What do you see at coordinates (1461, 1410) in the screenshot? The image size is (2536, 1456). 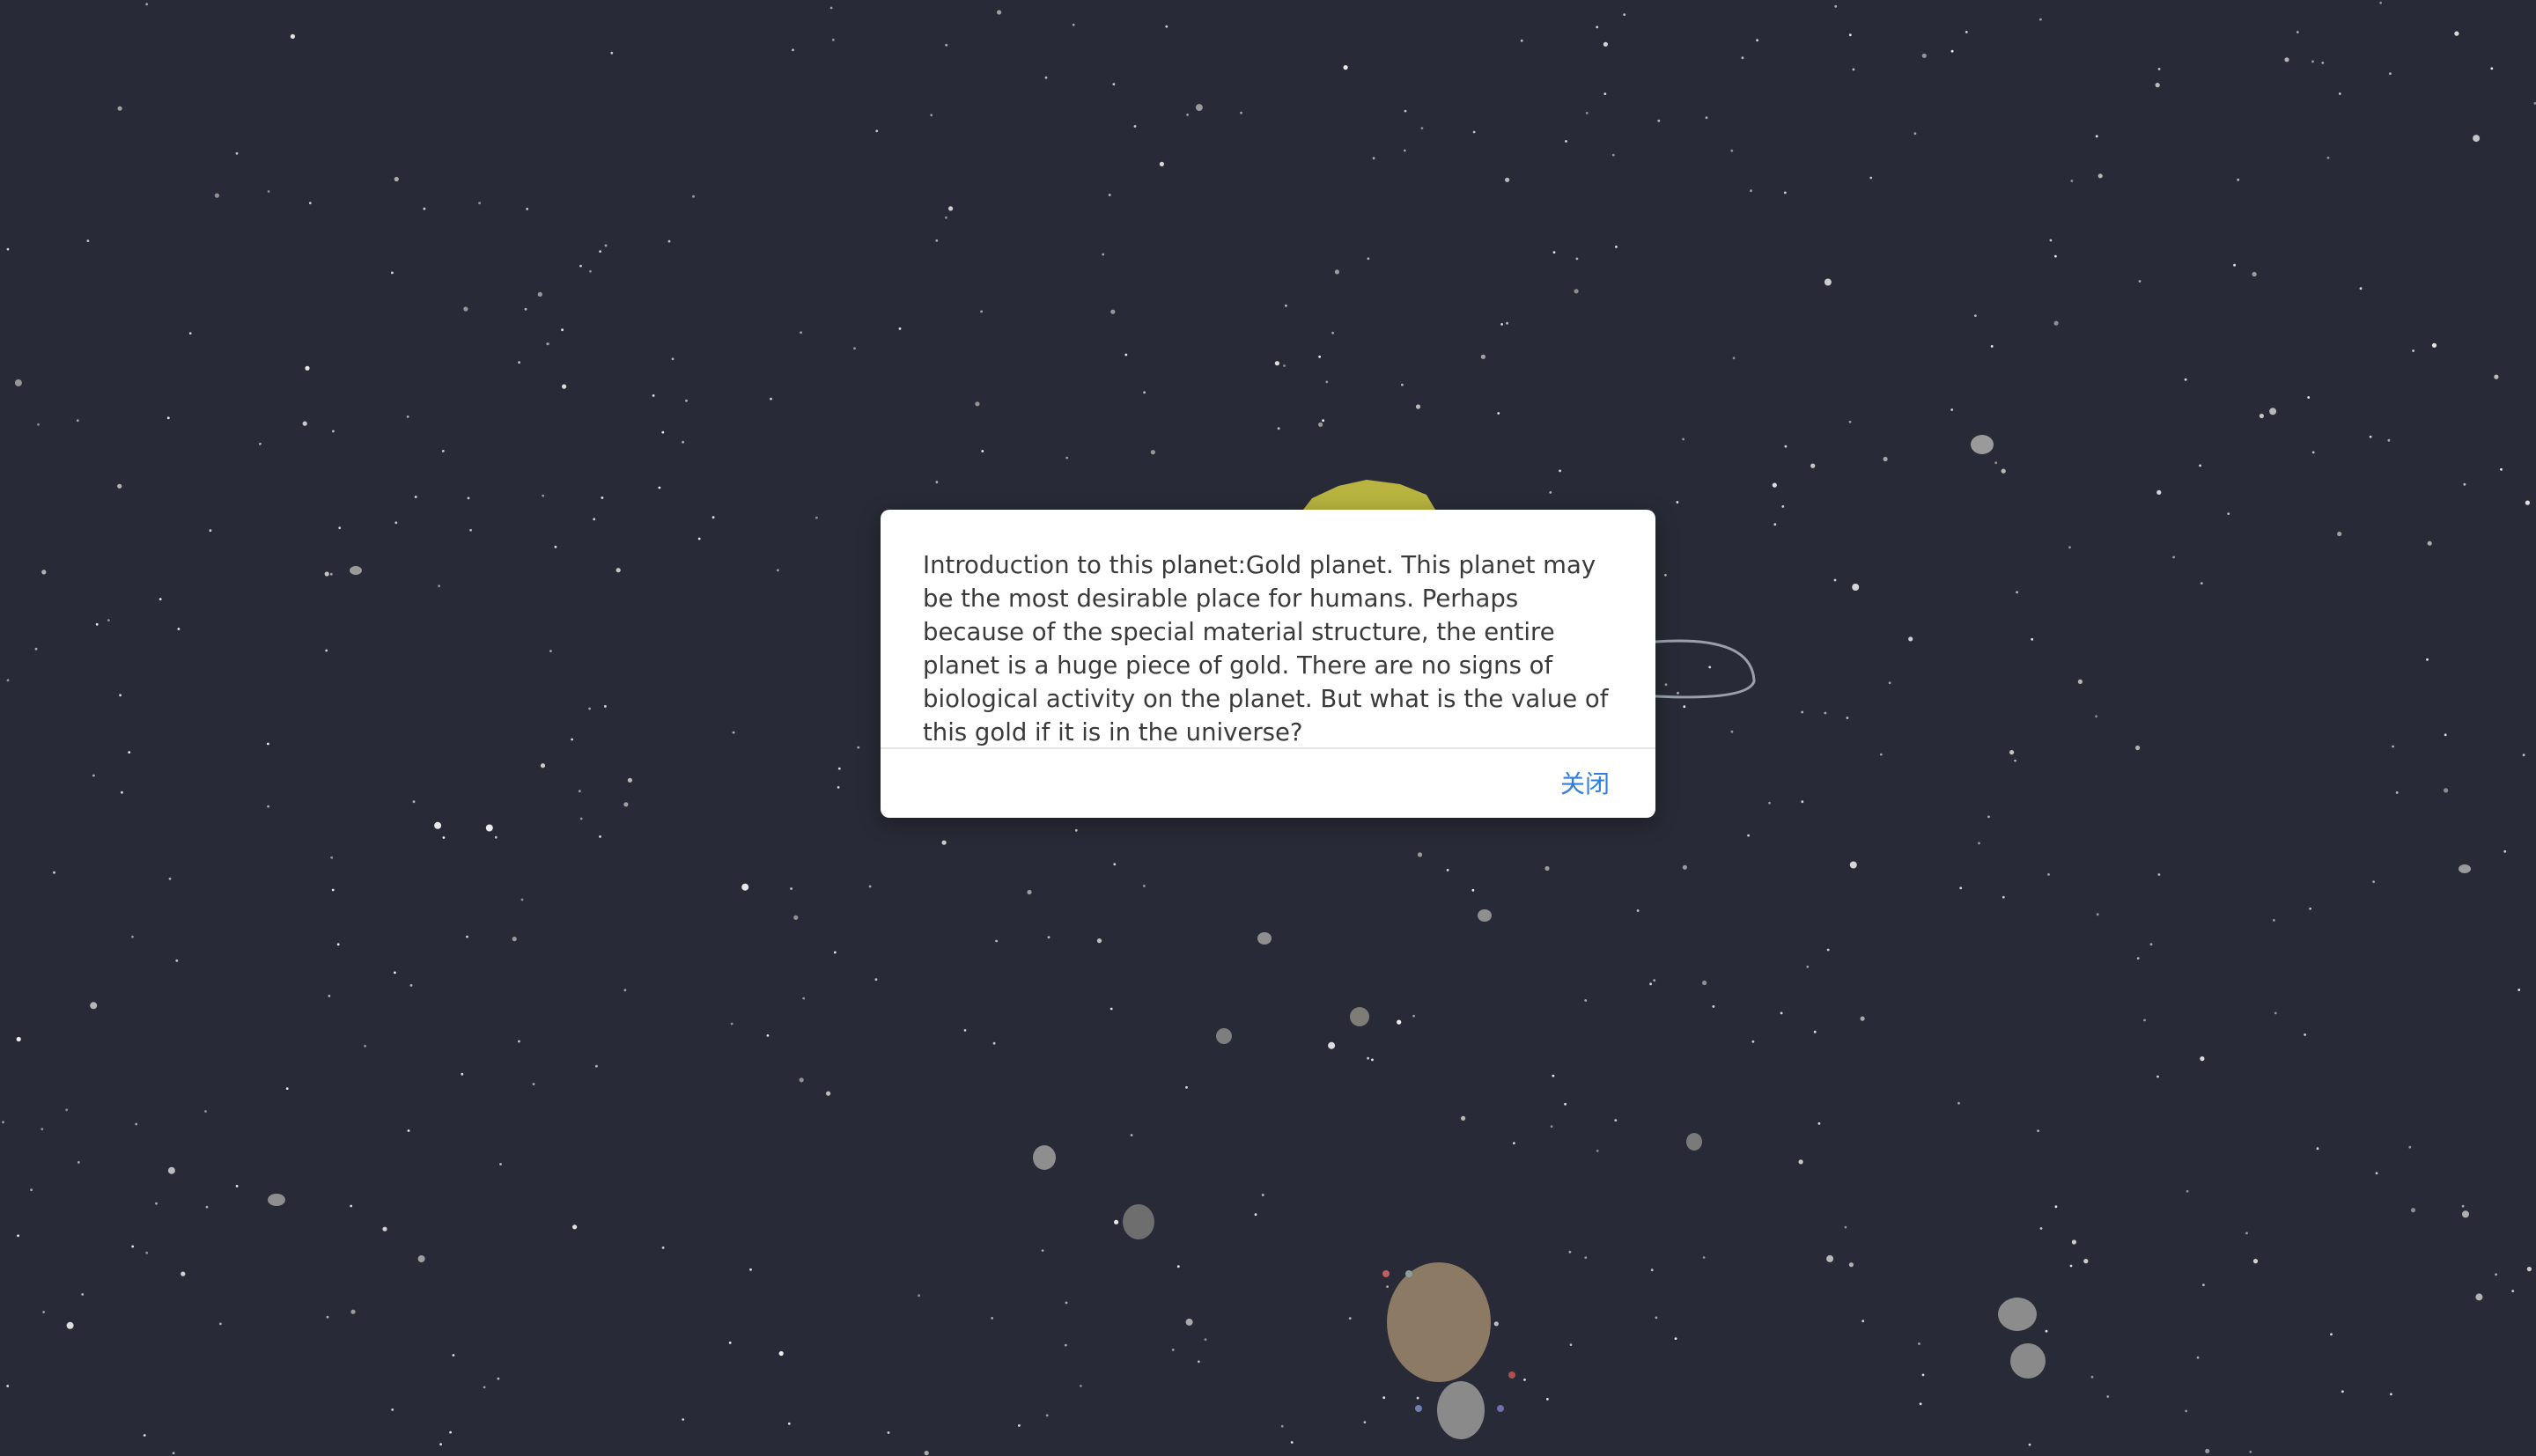 I see `brown-planet-moon` at bounding box center [1461, 1410].